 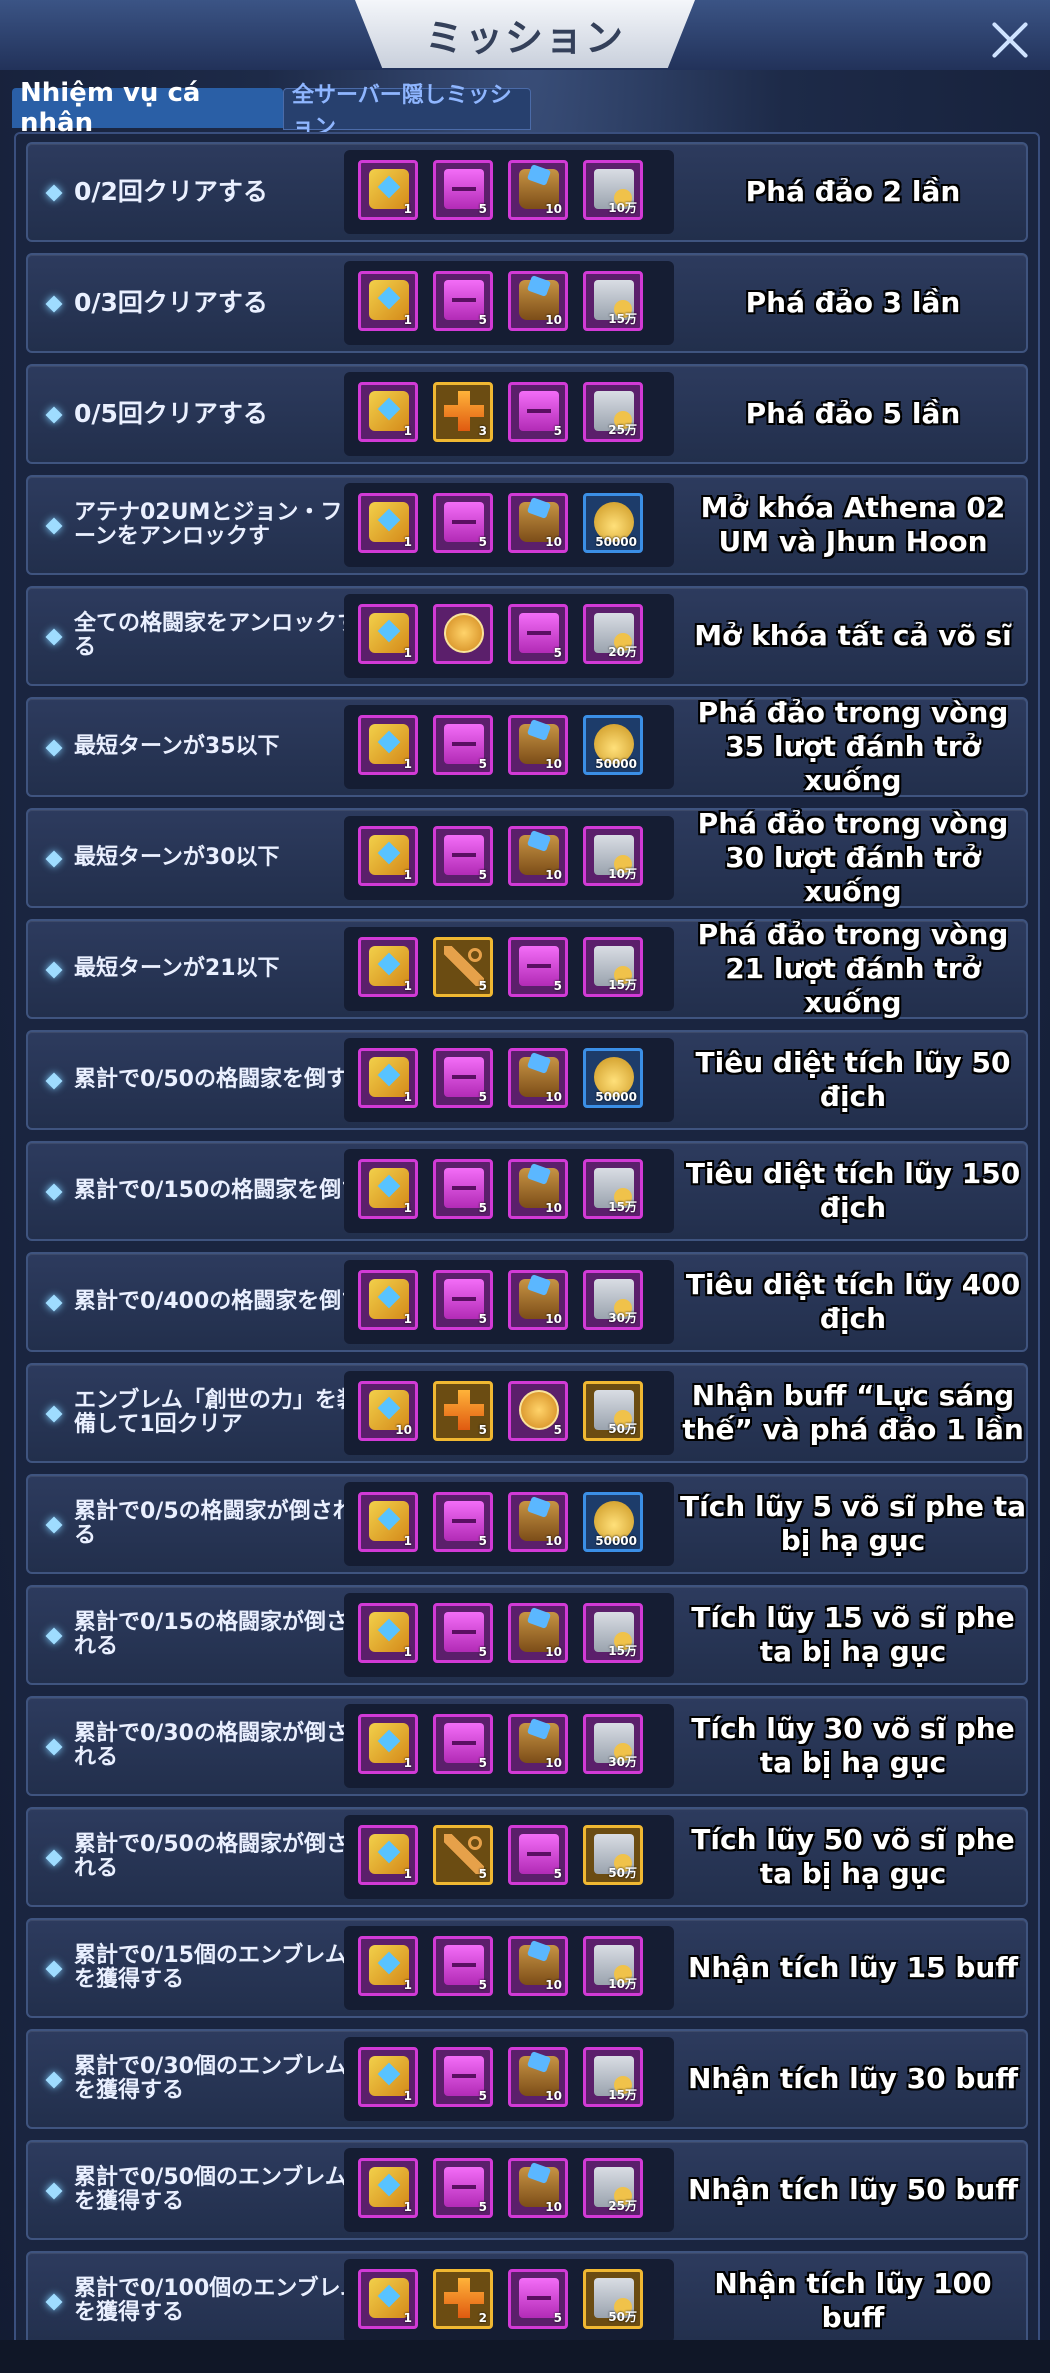 What do you see at coordinates (463, 634) in the screenshot?
I see `reward-item` at bounding box center [463, 634].